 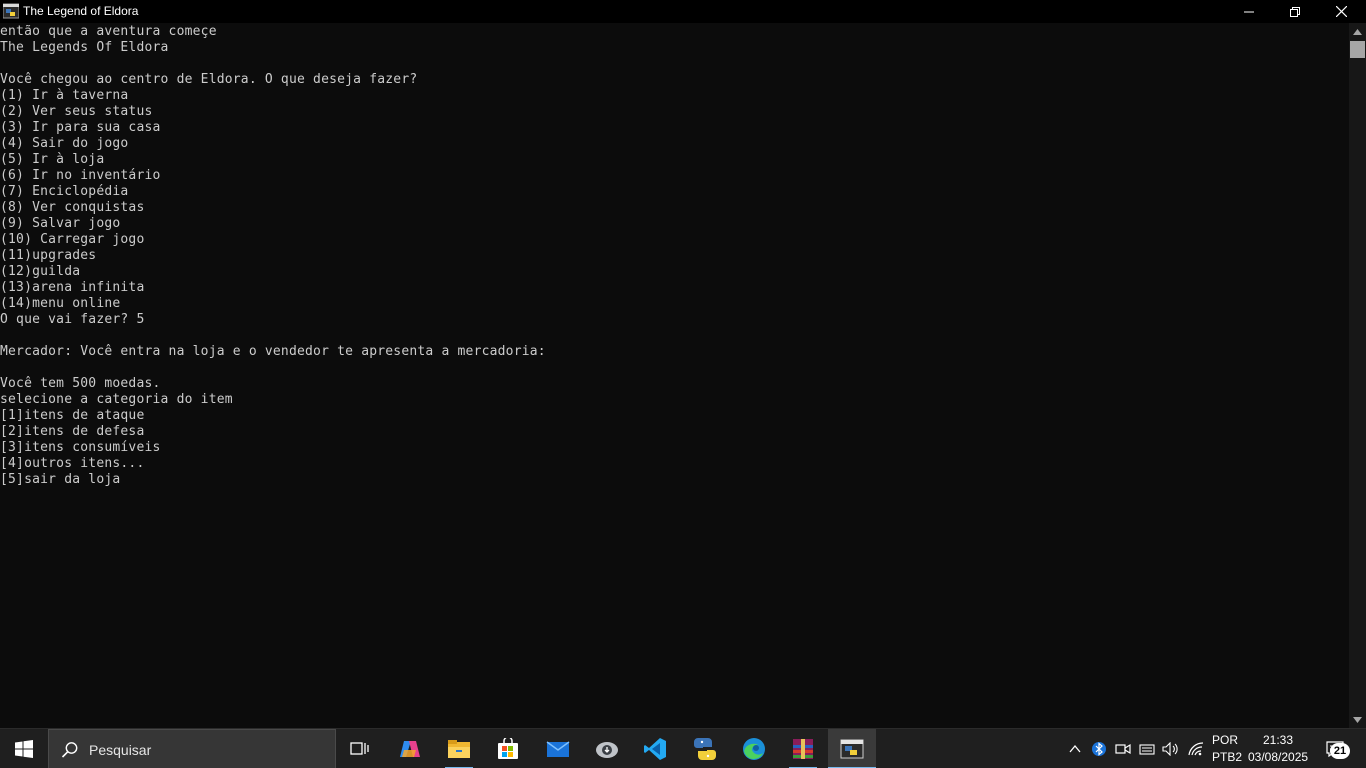 I want to click on microsoft-store-app, so click(x=508, y=748).